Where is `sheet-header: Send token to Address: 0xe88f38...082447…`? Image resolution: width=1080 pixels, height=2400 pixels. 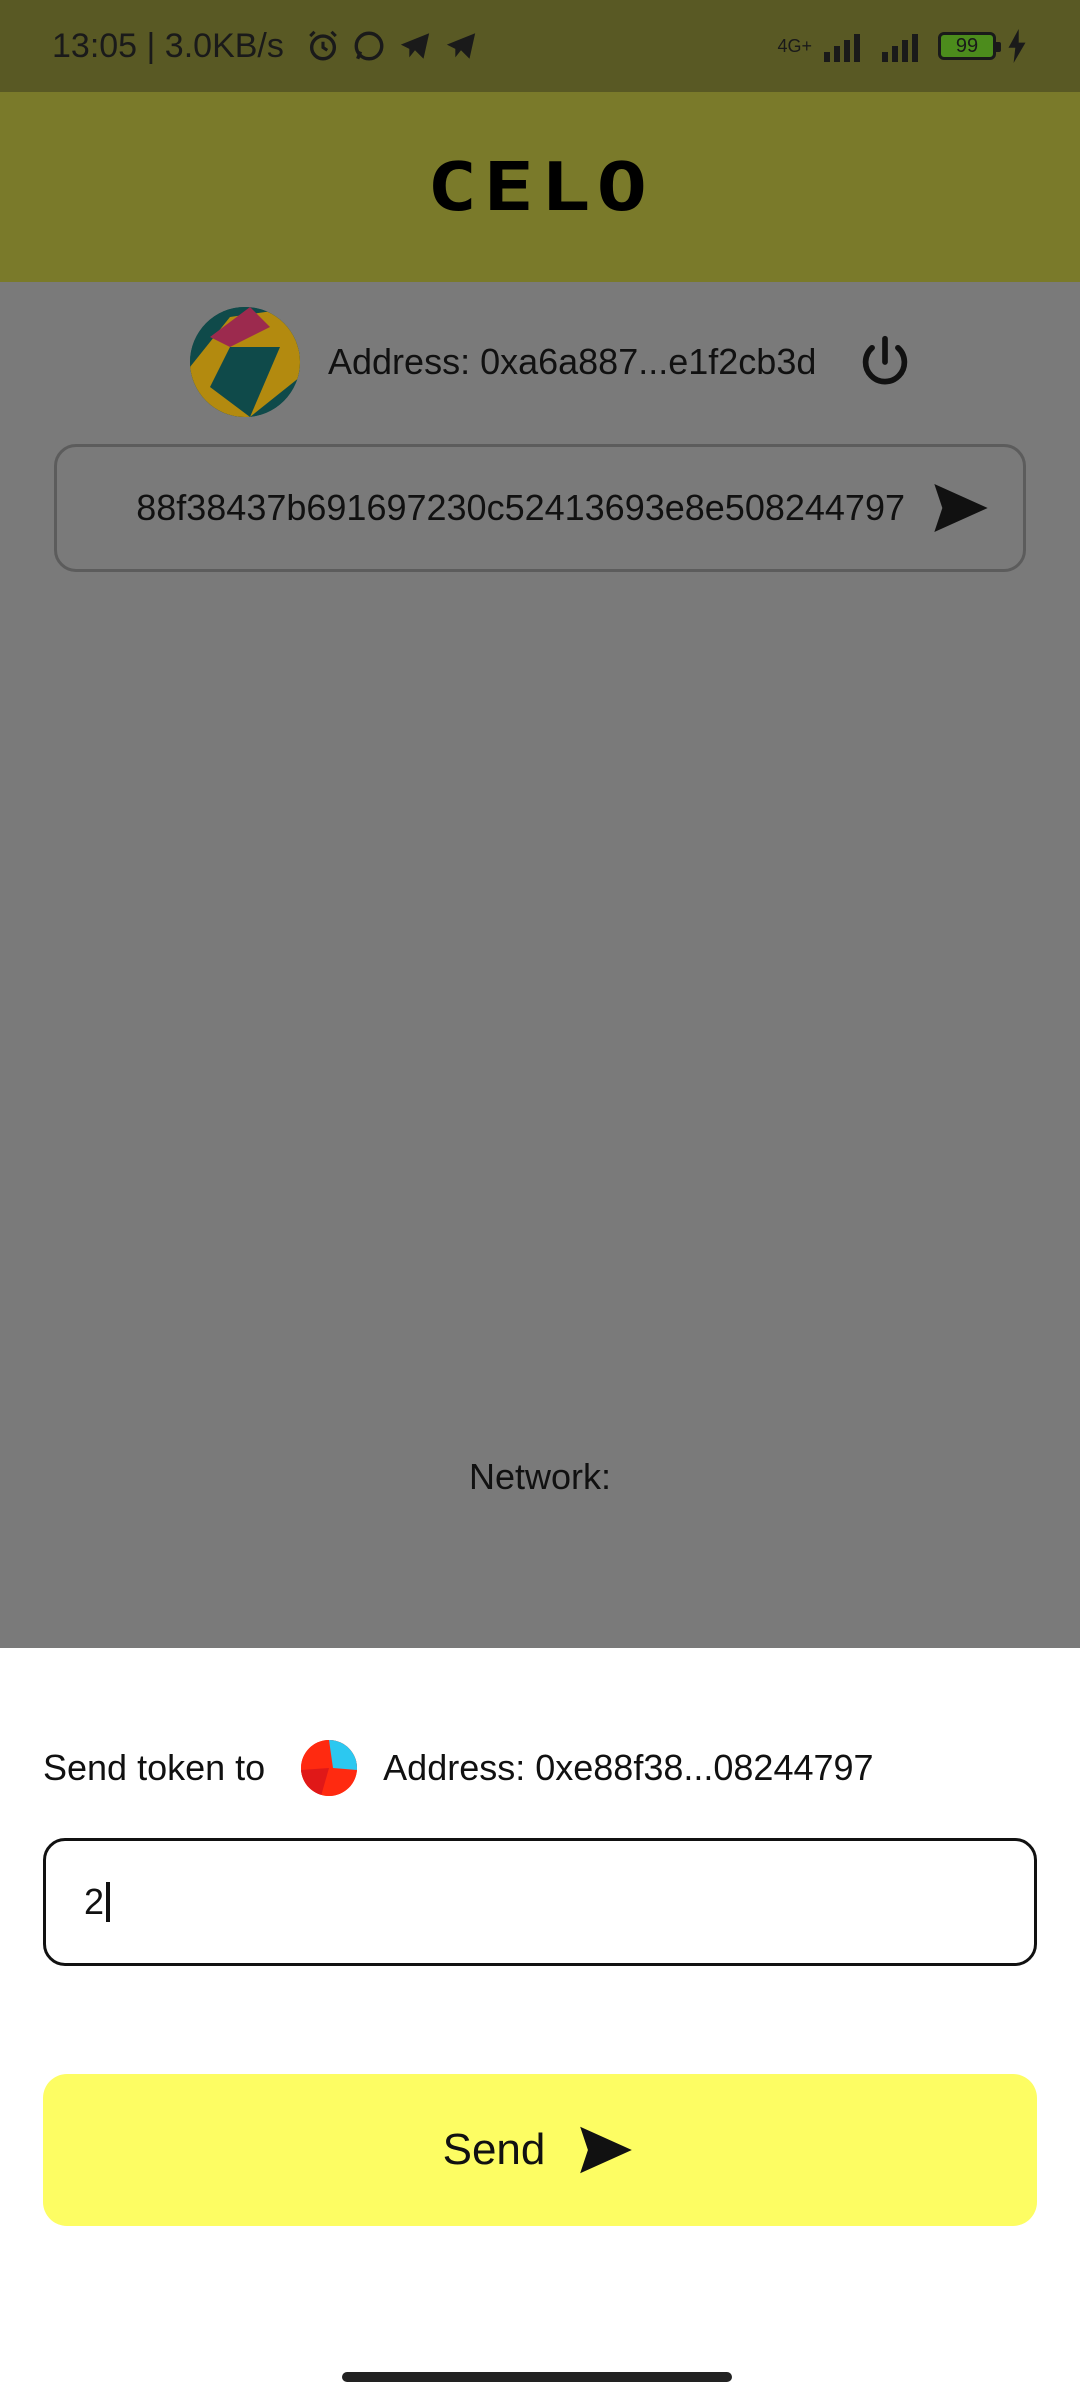 sheet-header: Send token to Address: 0xe88f38...082447… is located at coordinates (458, 1768).